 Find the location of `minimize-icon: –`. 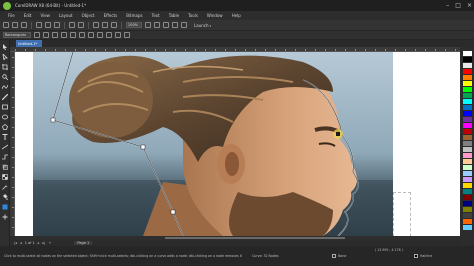

minimize-icon: – is located at coordinates (447, 5).